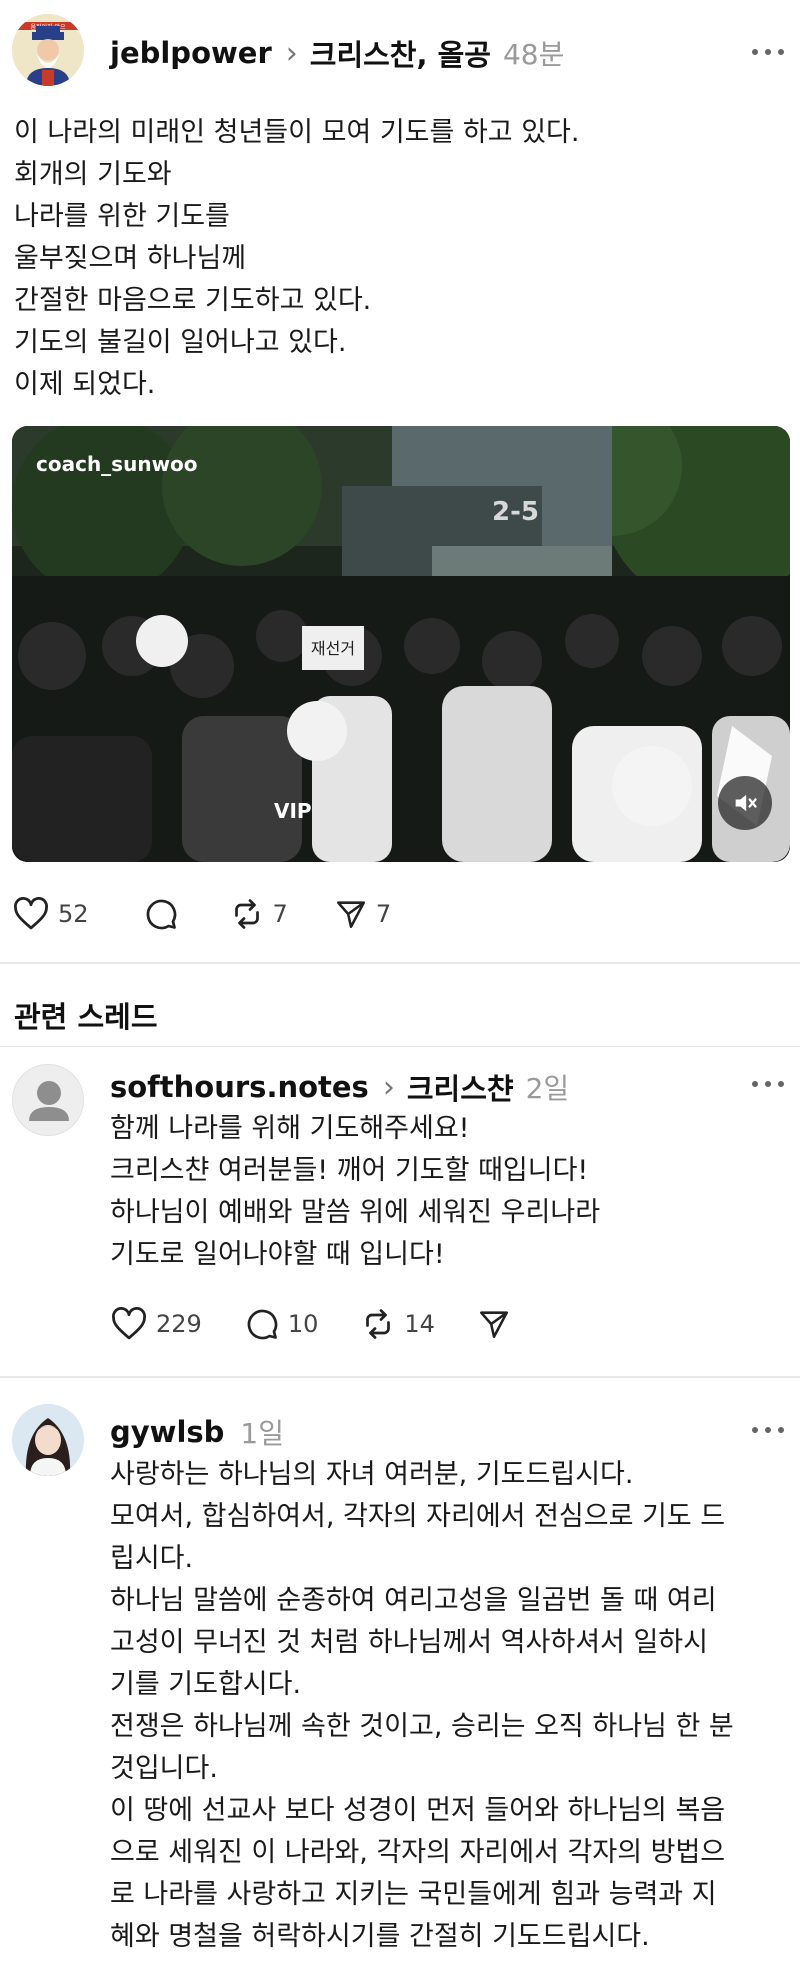 The width and height of the screenshot is (800, 1979). What do you see at coordinates (418, 1852) in the screenshot?
I see `post-line: 으로 세워진 이 나라와, 각자의 자리에서 각자의 방법으` at bounding box center [418, 1852].